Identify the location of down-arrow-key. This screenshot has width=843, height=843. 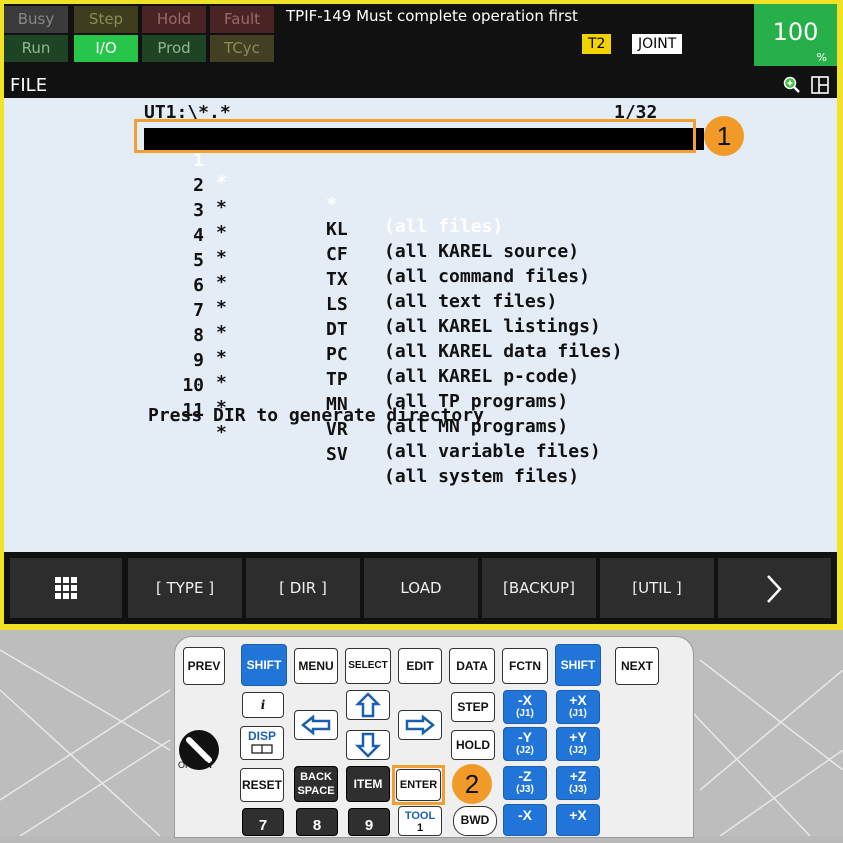
(368, 745).